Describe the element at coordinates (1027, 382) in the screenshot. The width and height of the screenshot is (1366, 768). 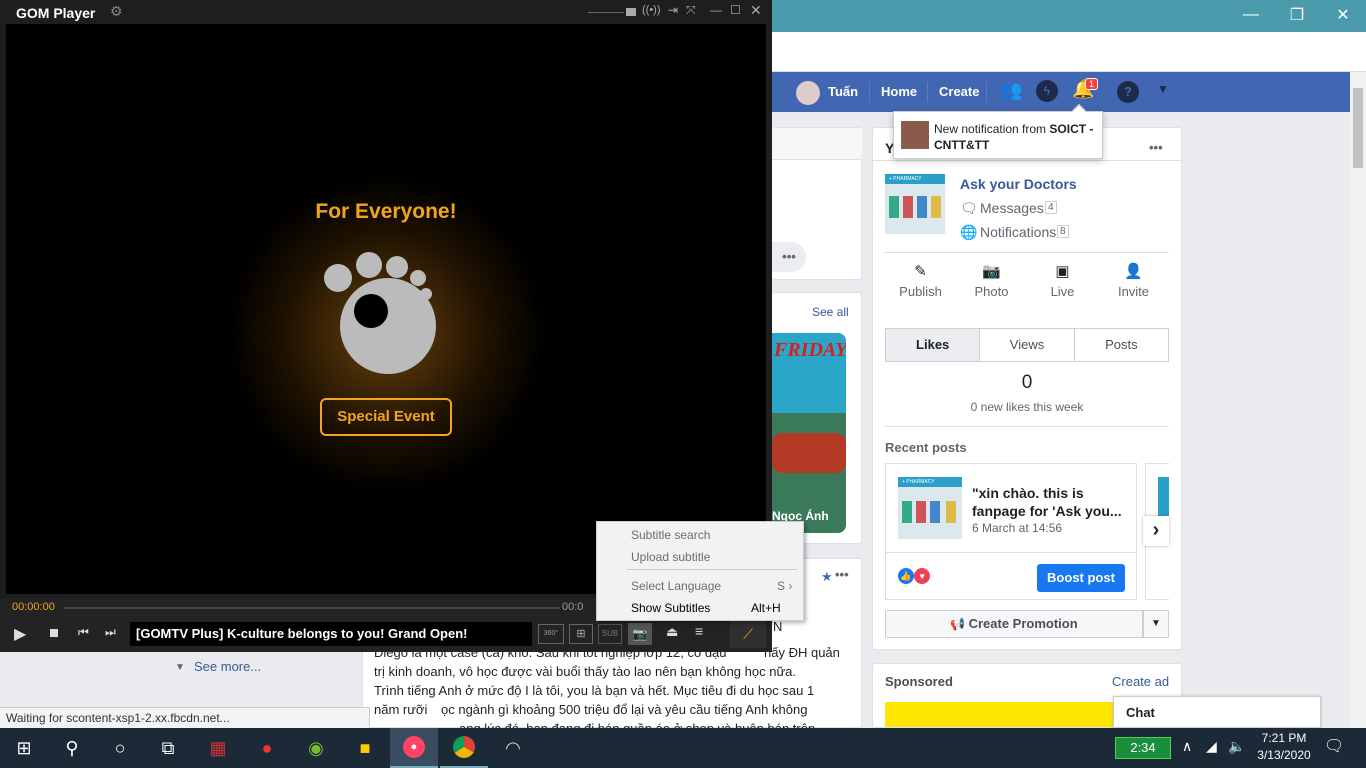
I see `likes-count: 0` at that location.